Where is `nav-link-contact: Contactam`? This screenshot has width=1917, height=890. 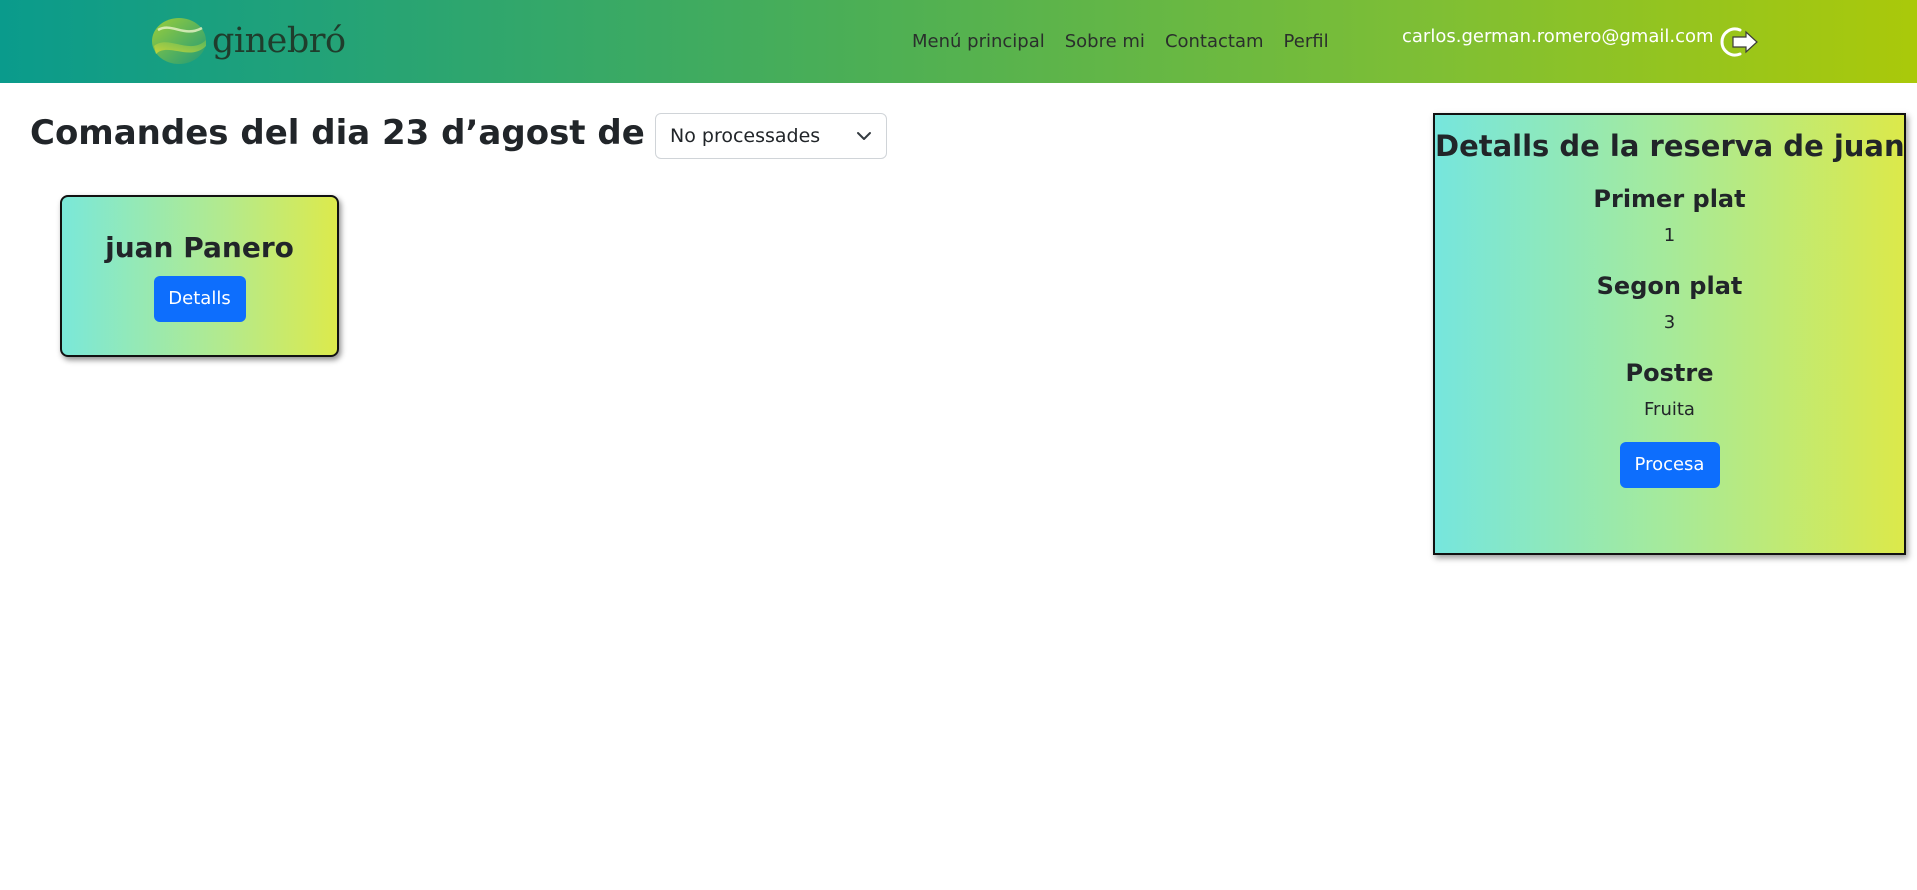
nav-link-contact: Contactam is located at coordinates (1214, 41).